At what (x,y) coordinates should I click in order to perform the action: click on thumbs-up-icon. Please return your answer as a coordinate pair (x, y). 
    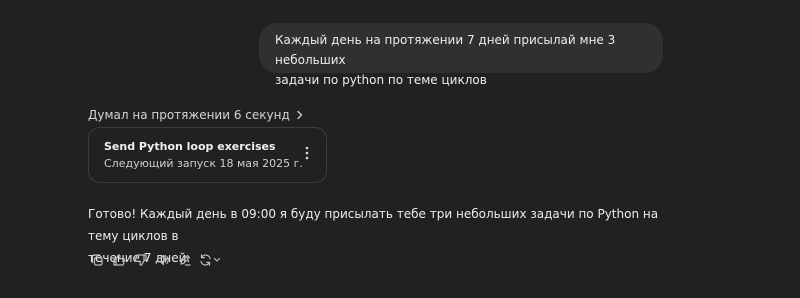
    Looking at the image, I should click on (119, 260).